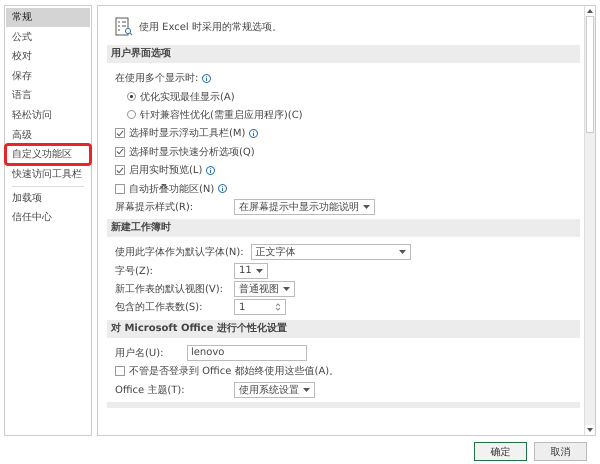  I want to click on sidebar-item: 公式, so click(48, 37).